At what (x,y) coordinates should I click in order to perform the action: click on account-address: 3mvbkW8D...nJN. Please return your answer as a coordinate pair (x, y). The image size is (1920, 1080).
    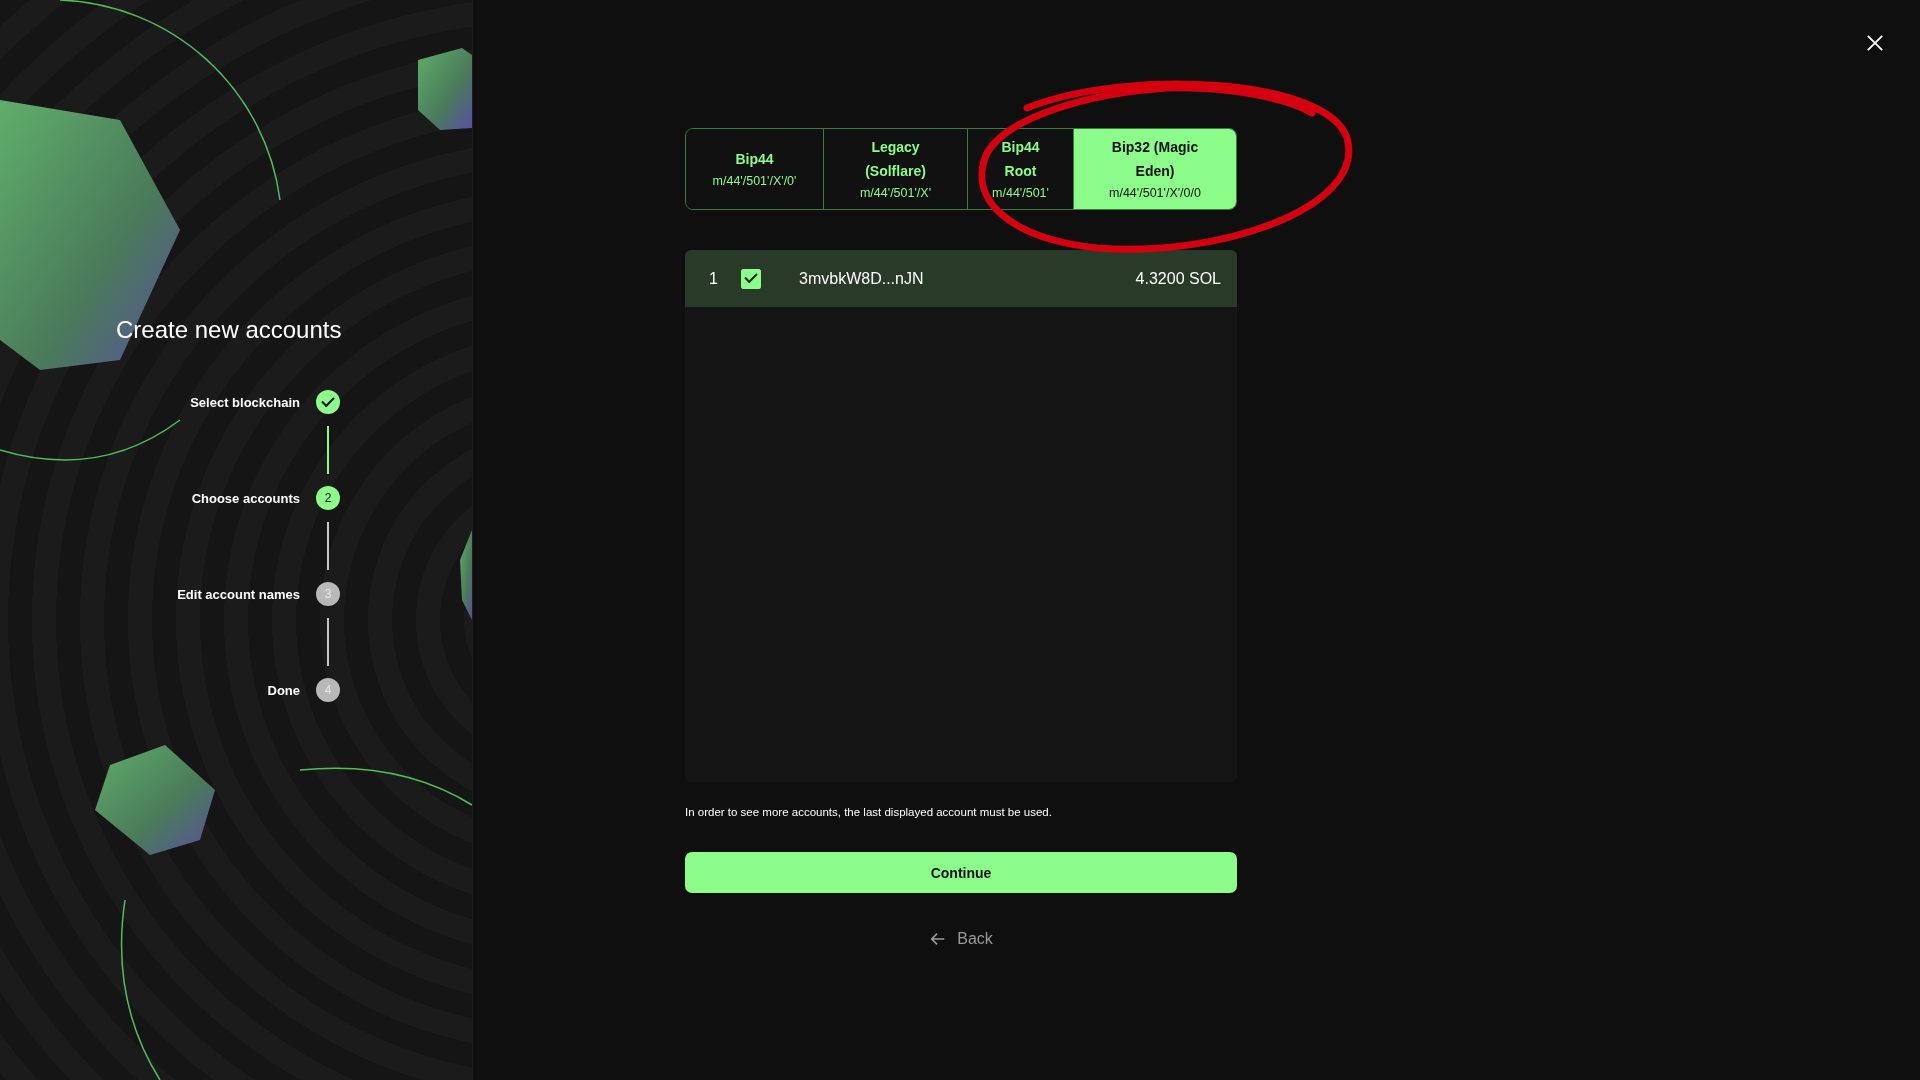
    Looking at the image, I should click on (862, 278).